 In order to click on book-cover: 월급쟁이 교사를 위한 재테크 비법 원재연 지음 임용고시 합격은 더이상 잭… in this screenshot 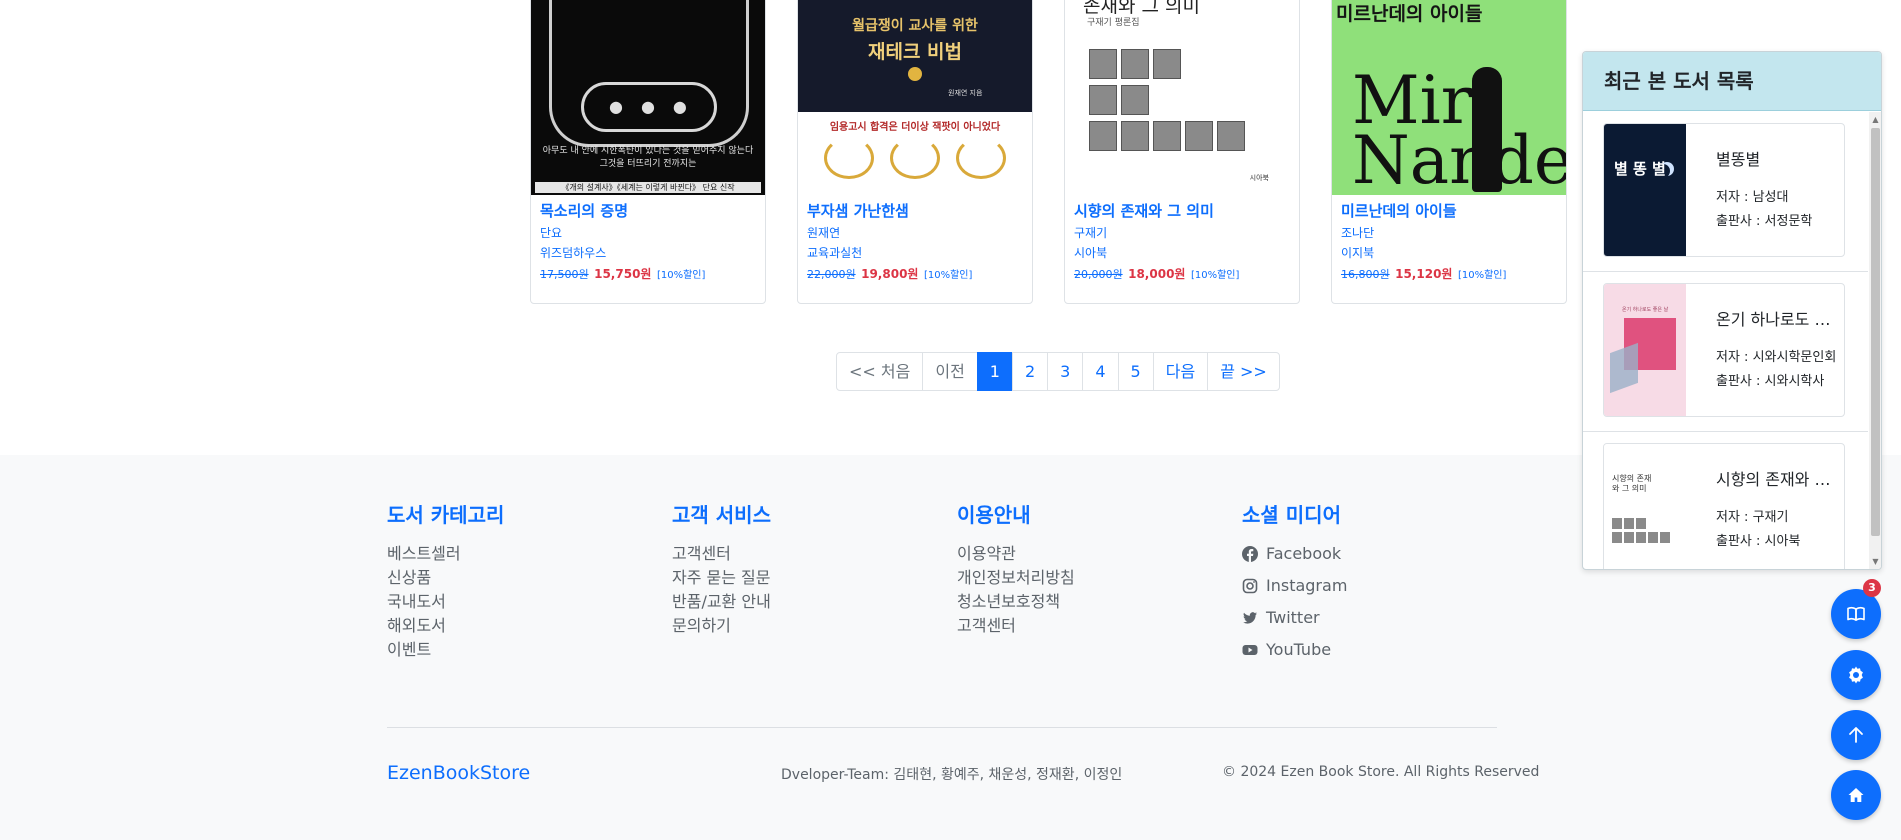, I will do `click(915, 97)`.